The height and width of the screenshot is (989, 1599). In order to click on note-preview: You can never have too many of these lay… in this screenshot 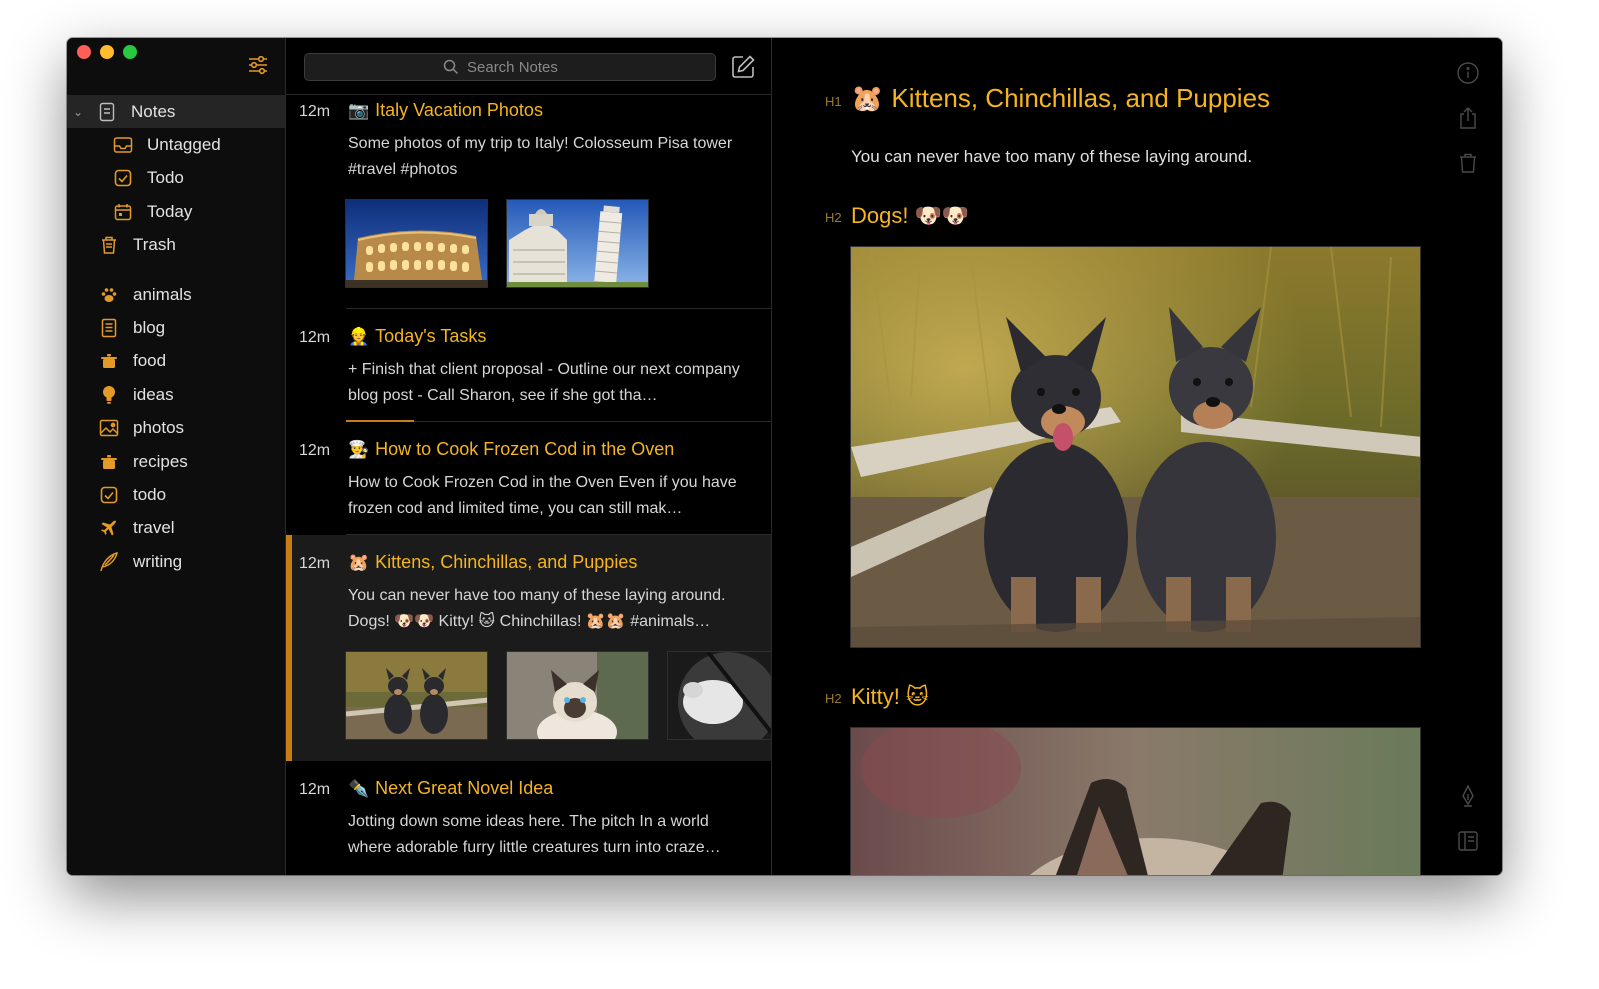, I will do `click(537, 608)`.